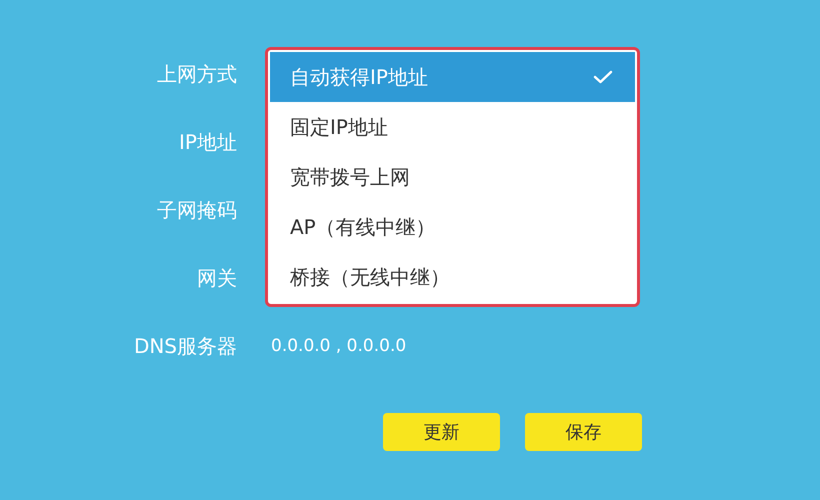  Describe the element at coordinates (452, 227) in the screenshot. I see `dropdown-option: AP（有线中继）` at that location.